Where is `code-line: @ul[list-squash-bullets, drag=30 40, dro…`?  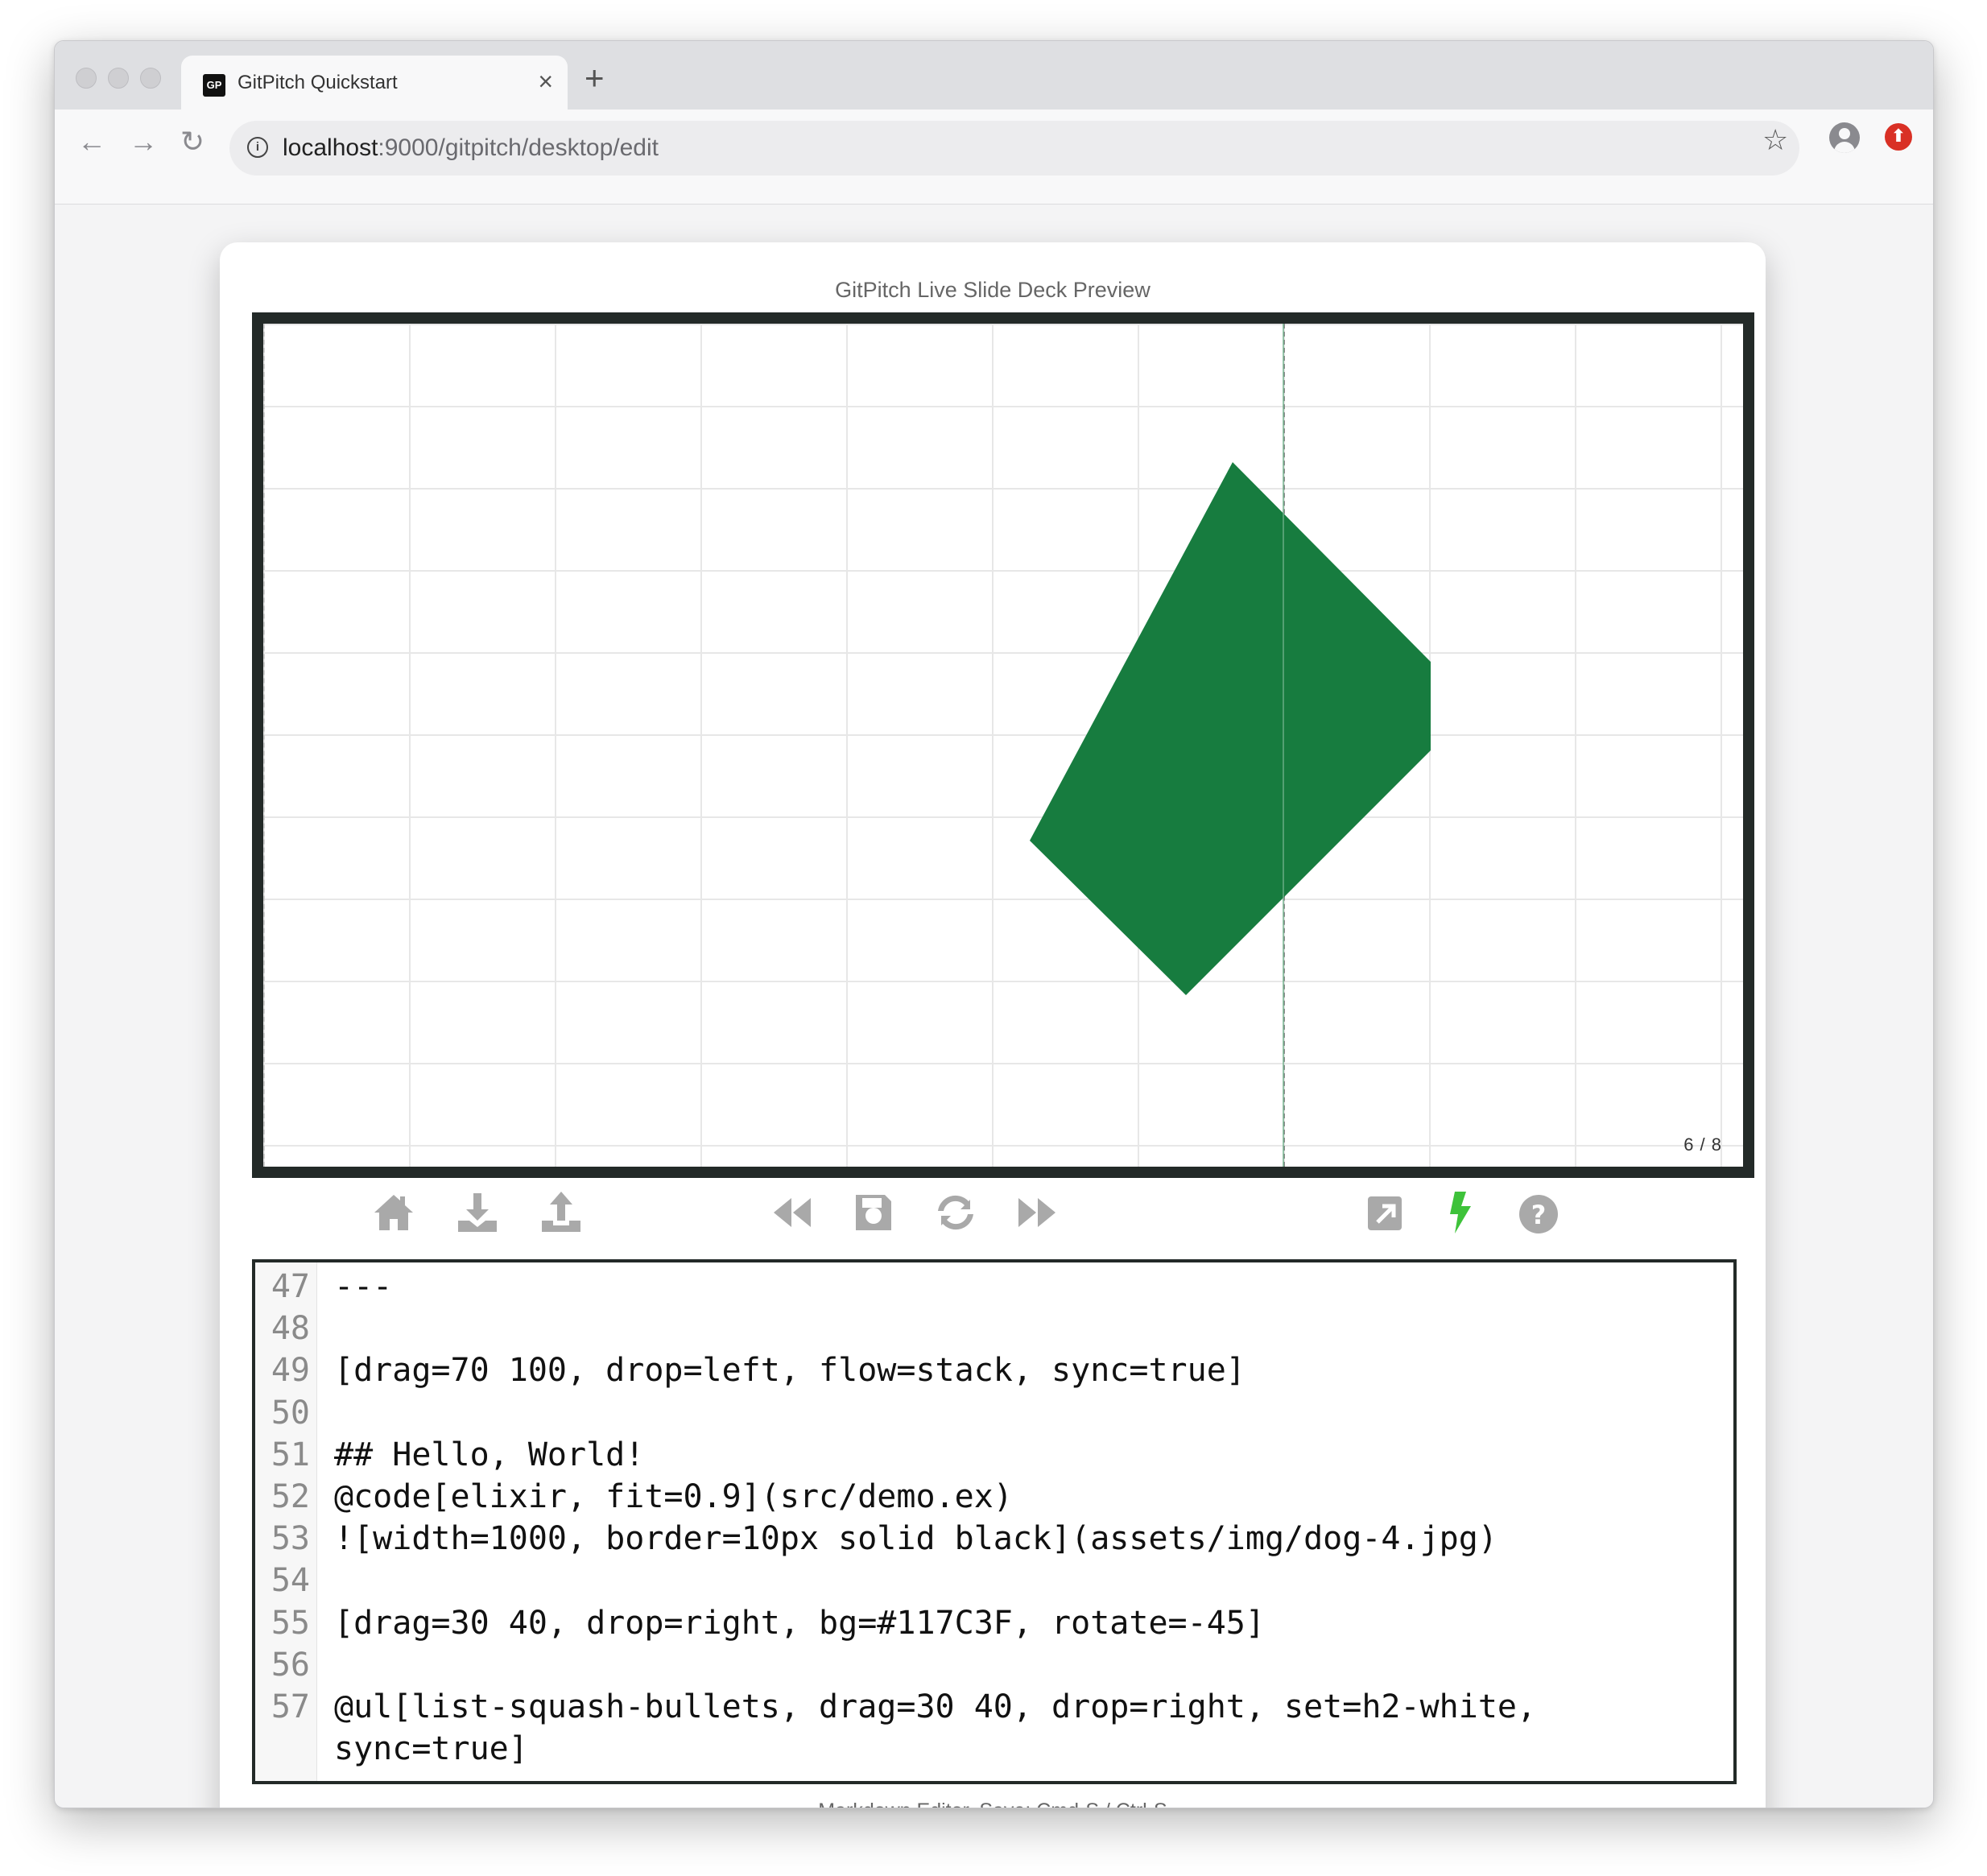
code-line: @ul[list-squash-bullets, drag=30 40, dro… is located at coordinates (935, 1707).